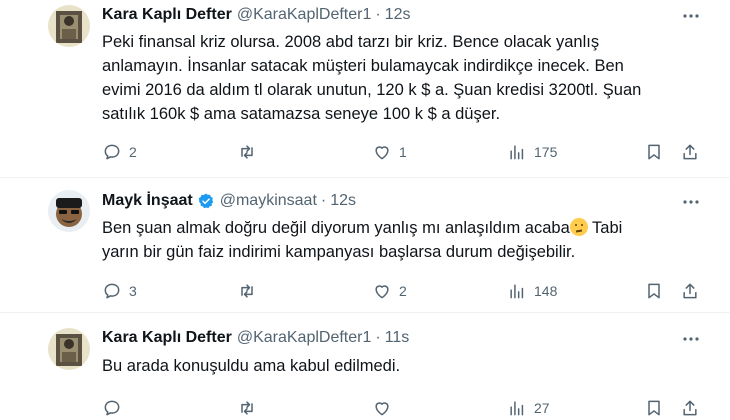  I want to click on views-button: 175, so click(532, 152).